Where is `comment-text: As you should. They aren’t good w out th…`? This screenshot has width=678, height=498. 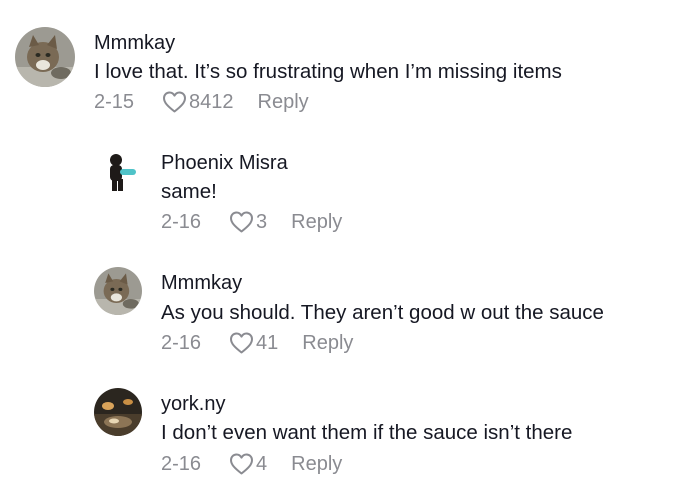 comment-text: As you should. They aren’t good w out th… is located at coordinates (382, 312).